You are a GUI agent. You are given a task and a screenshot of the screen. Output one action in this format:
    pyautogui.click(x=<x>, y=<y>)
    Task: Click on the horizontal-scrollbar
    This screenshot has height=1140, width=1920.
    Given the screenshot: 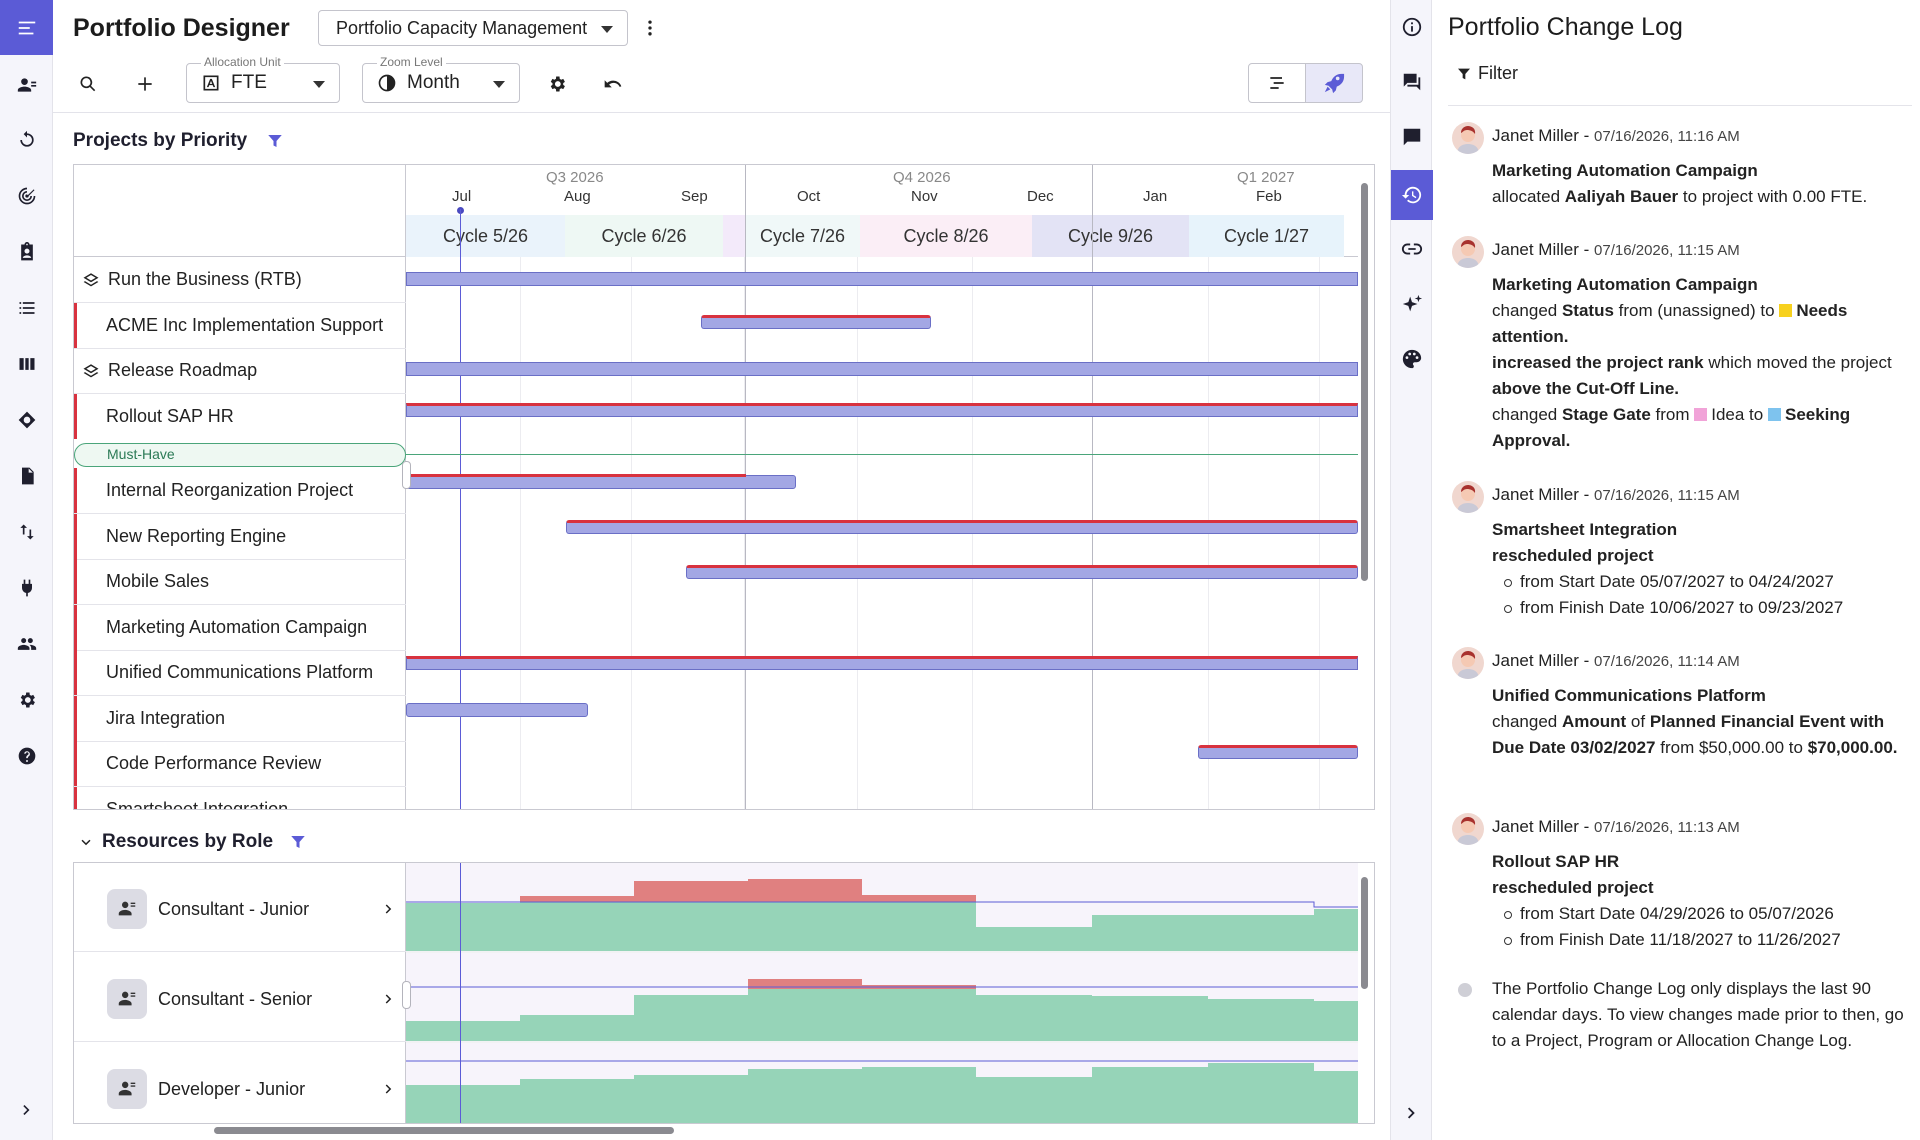 What is the action you would take?
    pyautogui.click(x=444, y=1130)
    